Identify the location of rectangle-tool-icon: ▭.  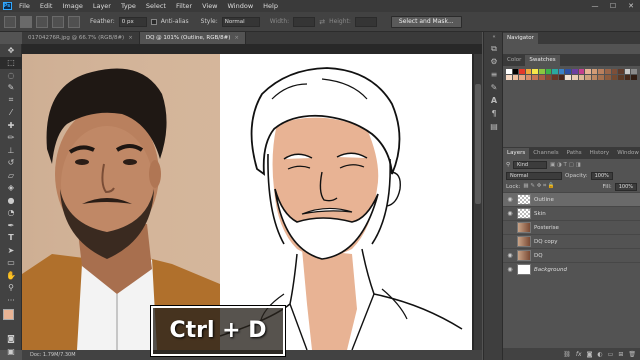
(11, 263).